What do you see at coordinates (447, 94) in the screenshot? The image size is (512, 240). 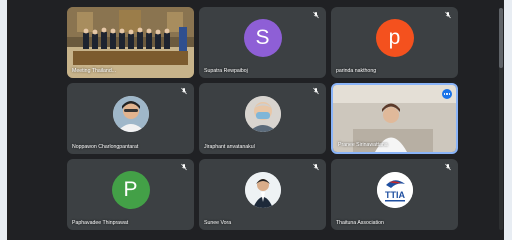 I see `more-options-icon` at bounding box center [447, 94].